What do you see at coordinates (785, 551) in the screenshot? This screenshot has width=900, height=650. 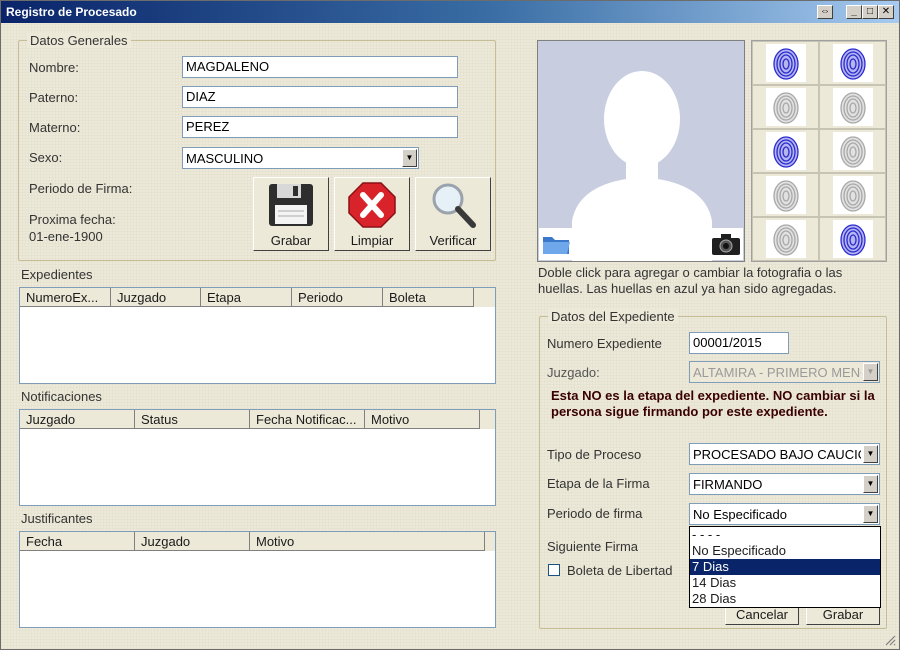 I see `periodo-option: No Especificado` at bounding box center [785, 551].